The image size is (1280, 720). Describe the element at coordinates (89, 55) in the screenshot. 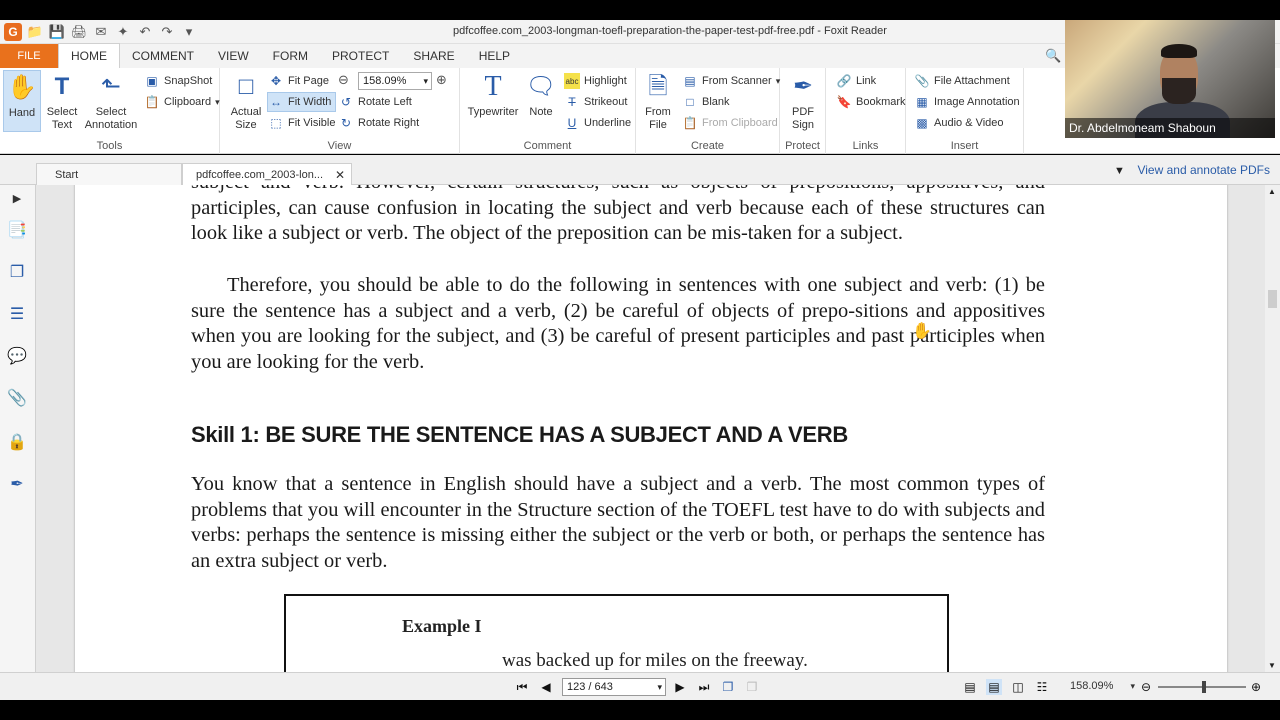

I see `tab-home: HOME` at that location.